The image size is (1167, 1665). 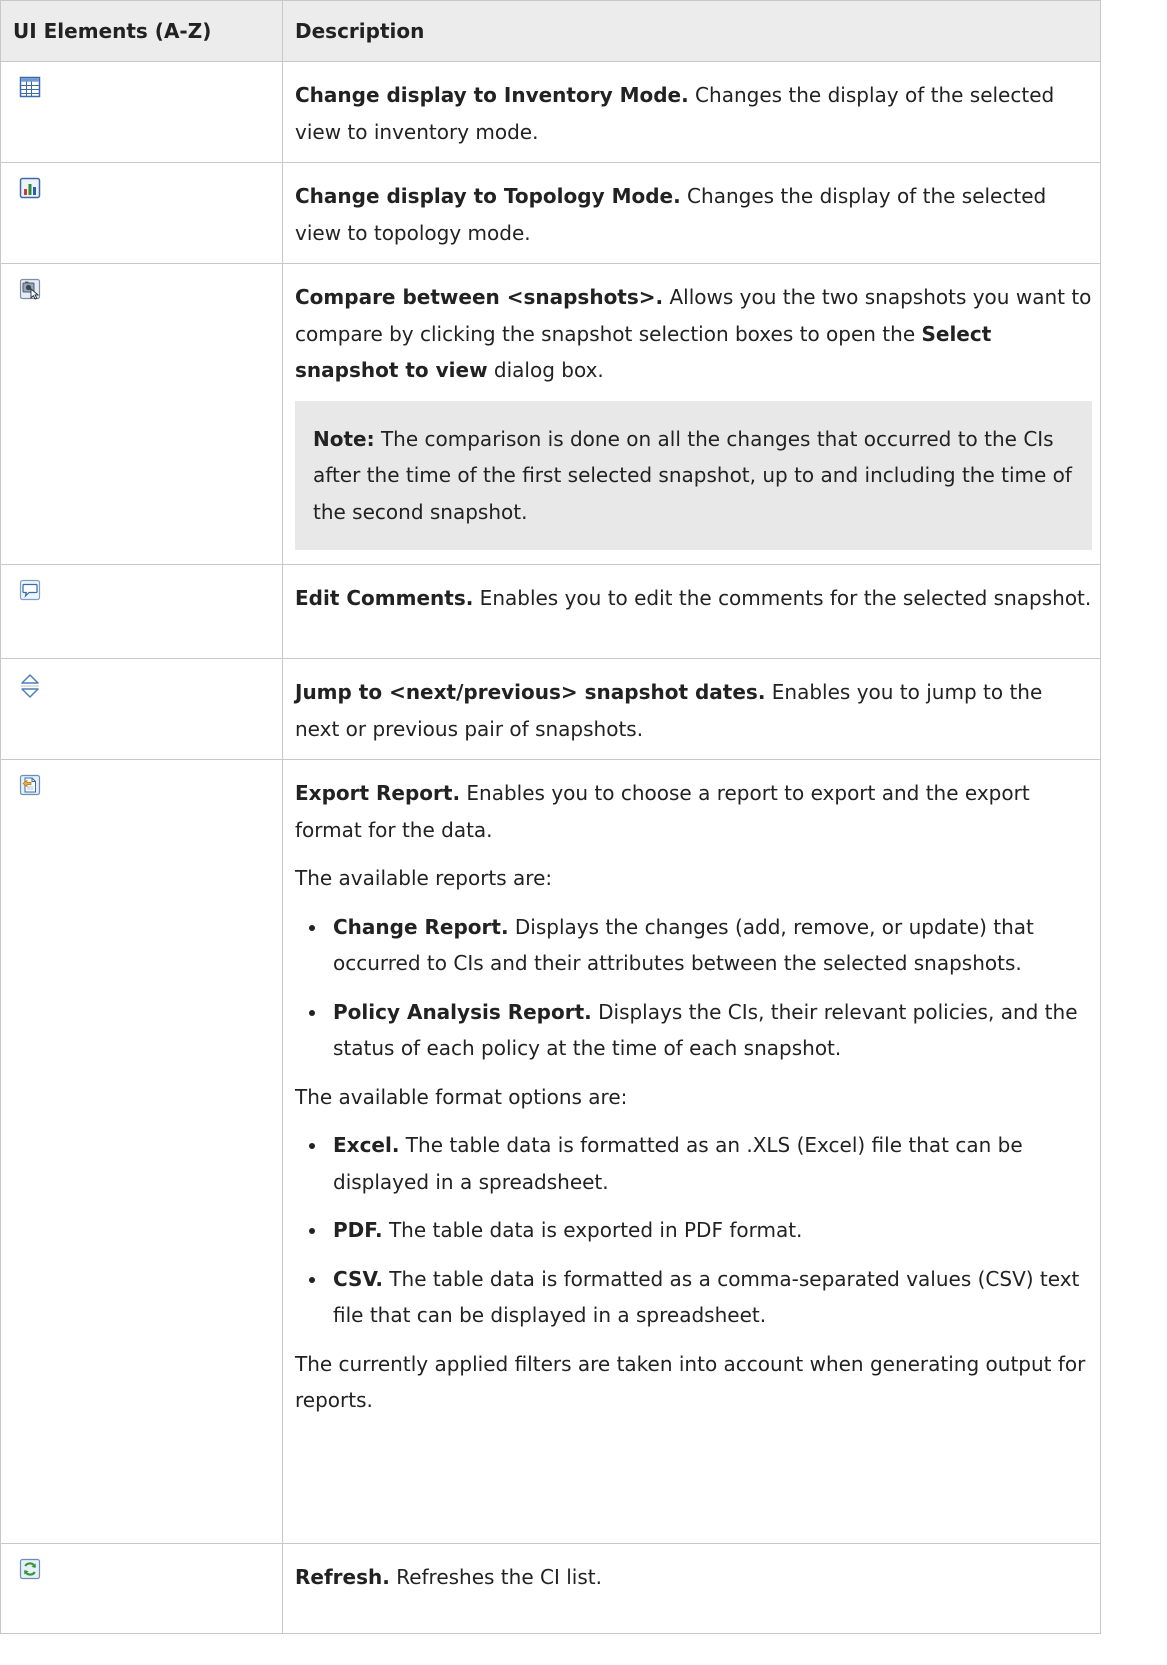 What do you see at coordinates (141, 31) in the screenshot?
I see `column-header-ui-elements: UI Elements (A-Z)` at bounding box center [141, 31].